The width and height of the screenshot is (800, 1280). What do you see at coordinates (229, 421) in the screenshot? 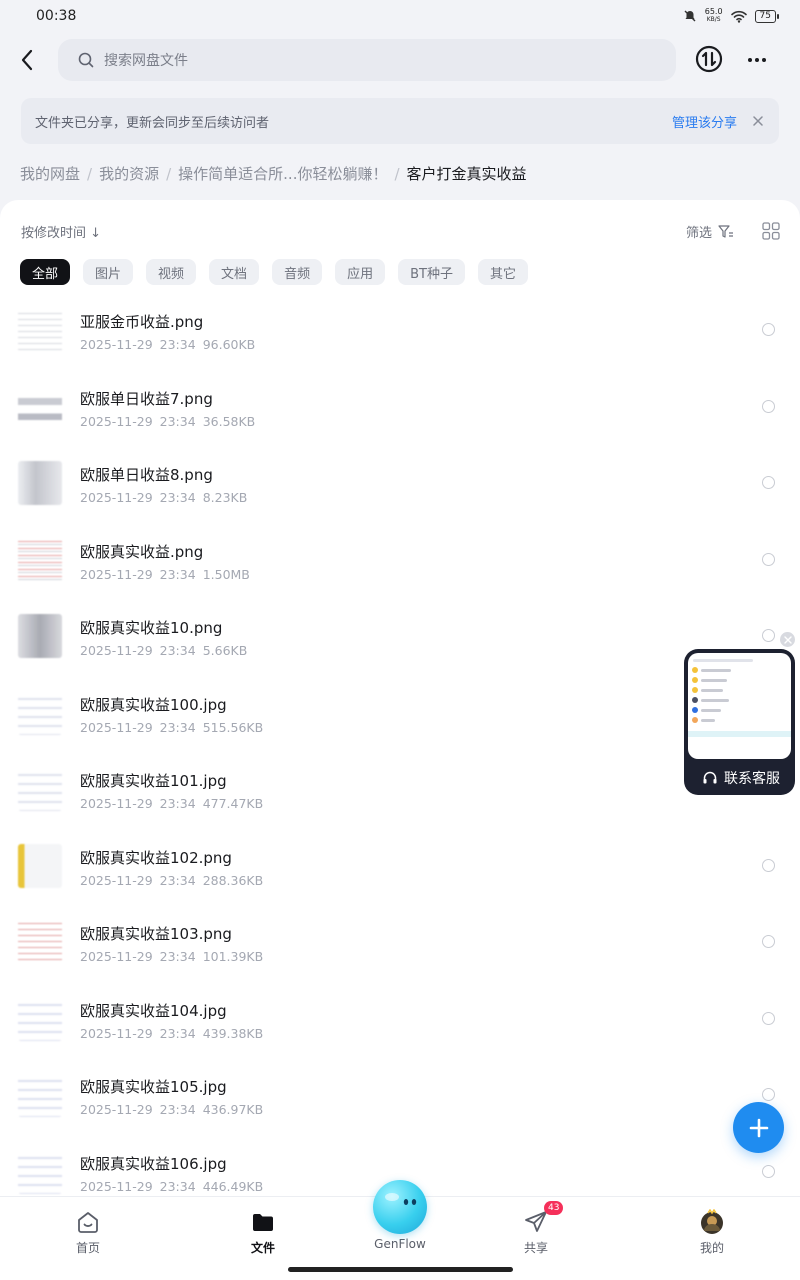
I see `file-size: 36.58KB` at bounding box center [229, 421].